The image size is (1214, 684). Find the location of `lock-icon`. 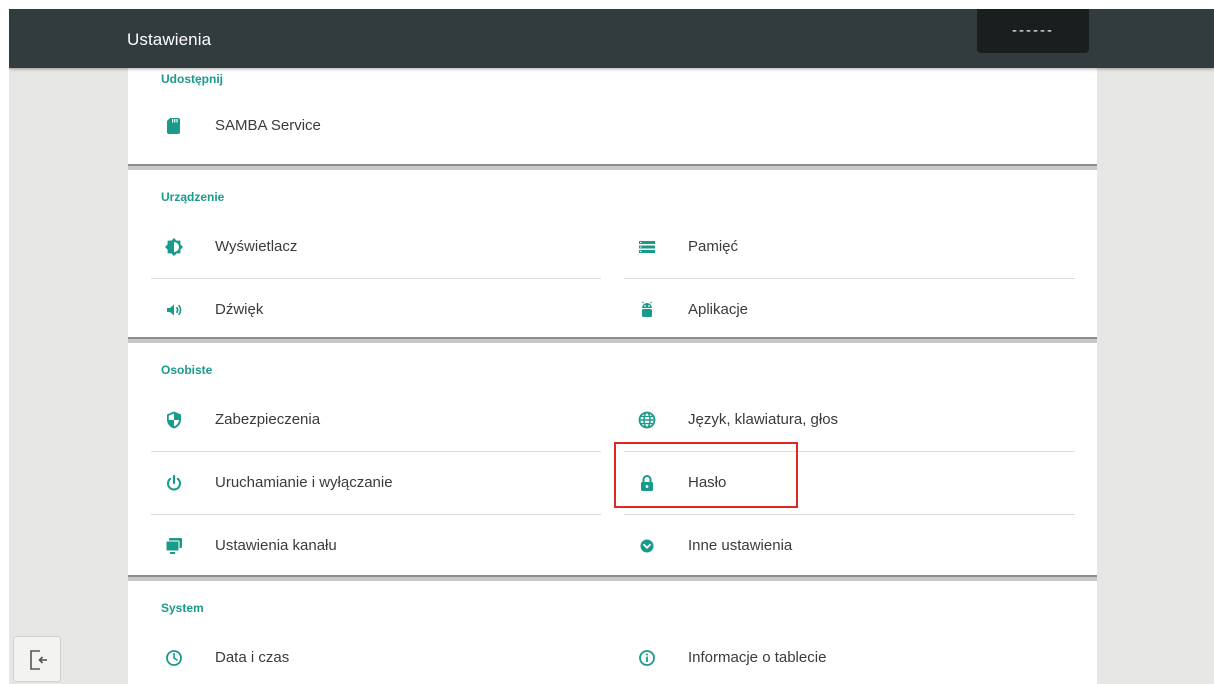

lock-icon is located at coordinates (647, 483).